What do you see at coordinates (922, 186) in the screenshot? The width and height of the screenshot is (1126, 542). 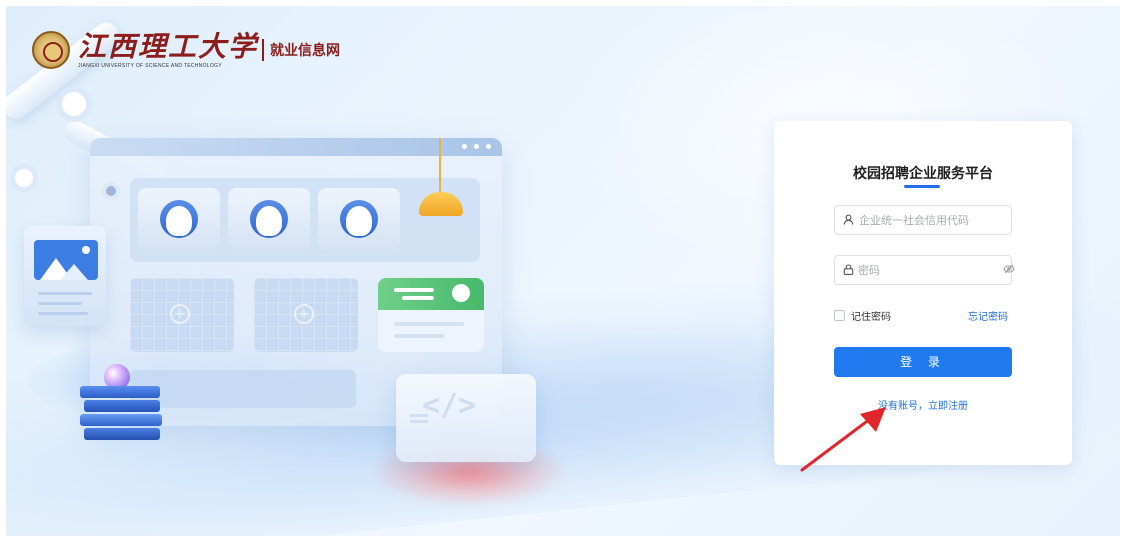 I see `title-underline` at bounding box center [922, 186].